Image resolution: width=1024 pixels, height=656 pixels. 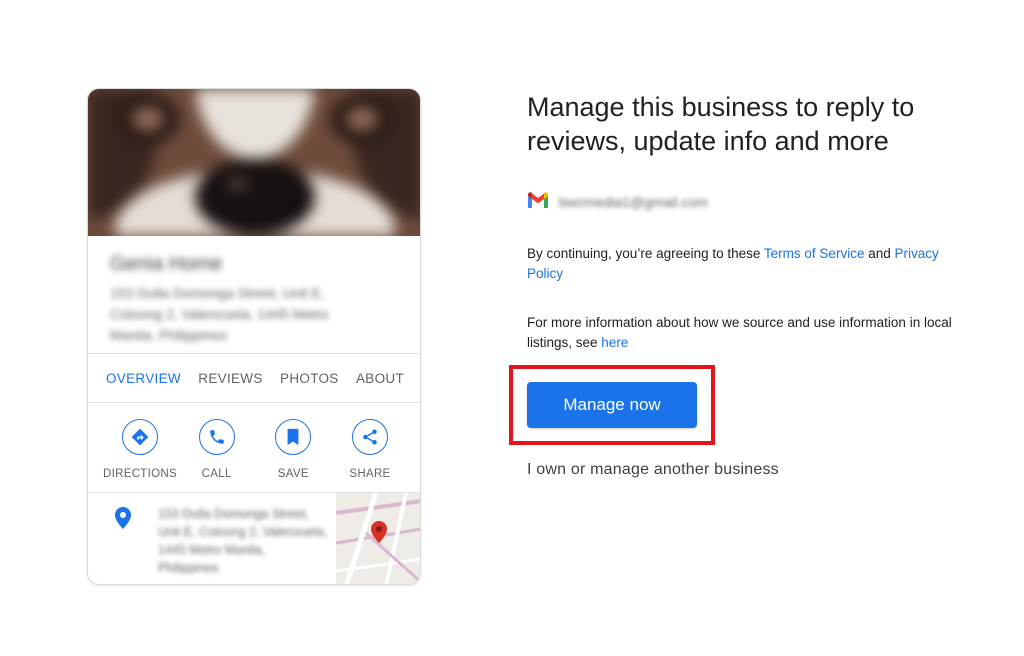 I want to click on consent-prefix: By continuing, you’re agreeing to these, so click(x=645, y=253).